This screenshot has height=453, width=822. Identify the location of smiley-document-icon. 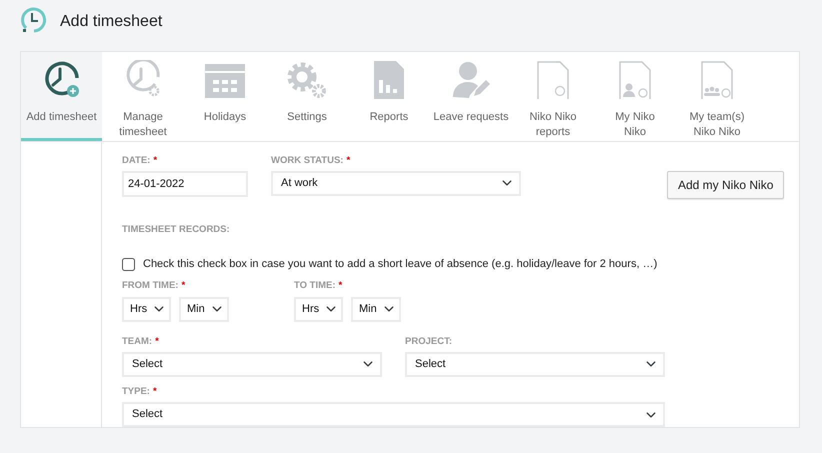
(553, 80).